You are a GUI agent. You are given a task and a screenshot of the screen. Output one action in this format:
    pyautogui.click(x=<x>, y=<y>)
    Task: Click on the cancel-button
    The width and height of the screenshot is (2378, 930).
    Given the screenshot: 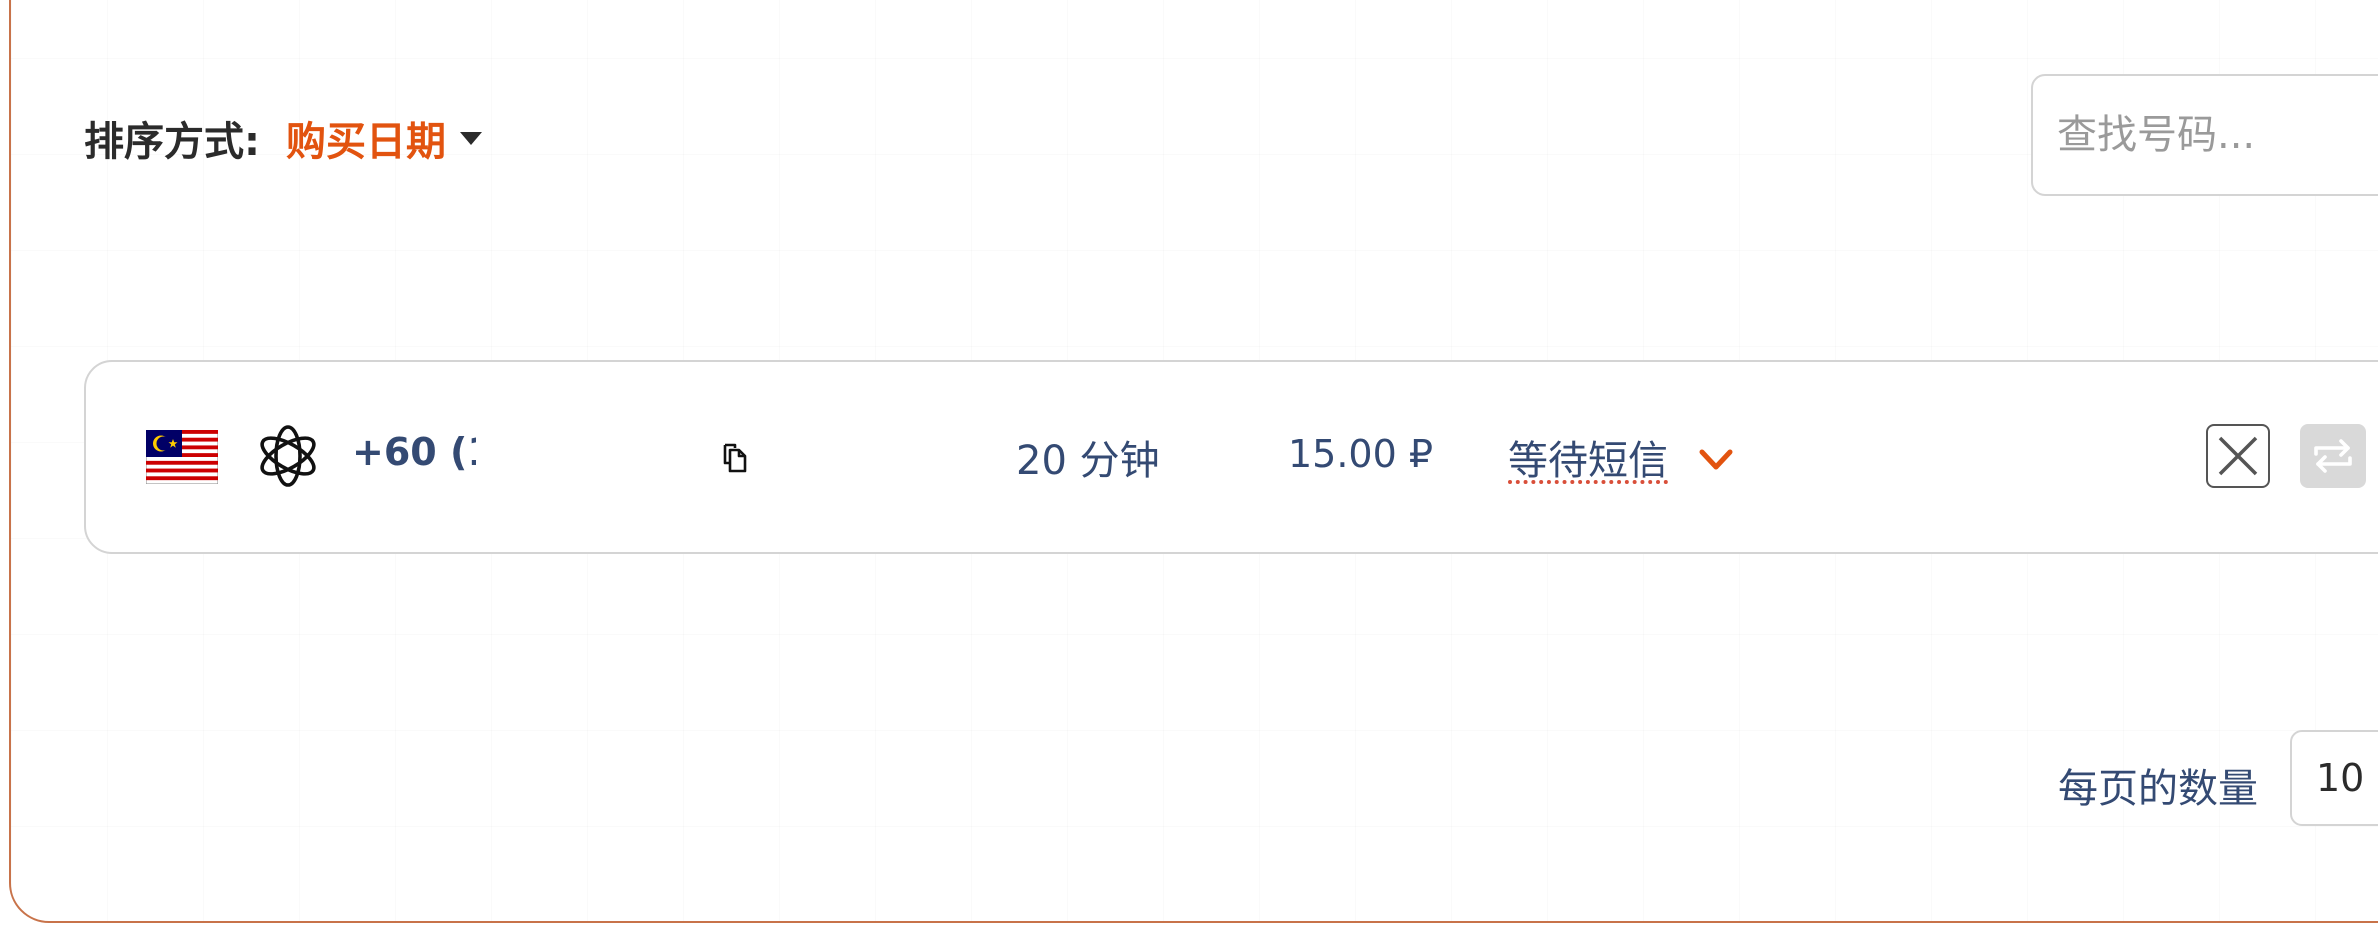 What is the action you would take?
    pyautogui.click(x=2238, y=456)
    